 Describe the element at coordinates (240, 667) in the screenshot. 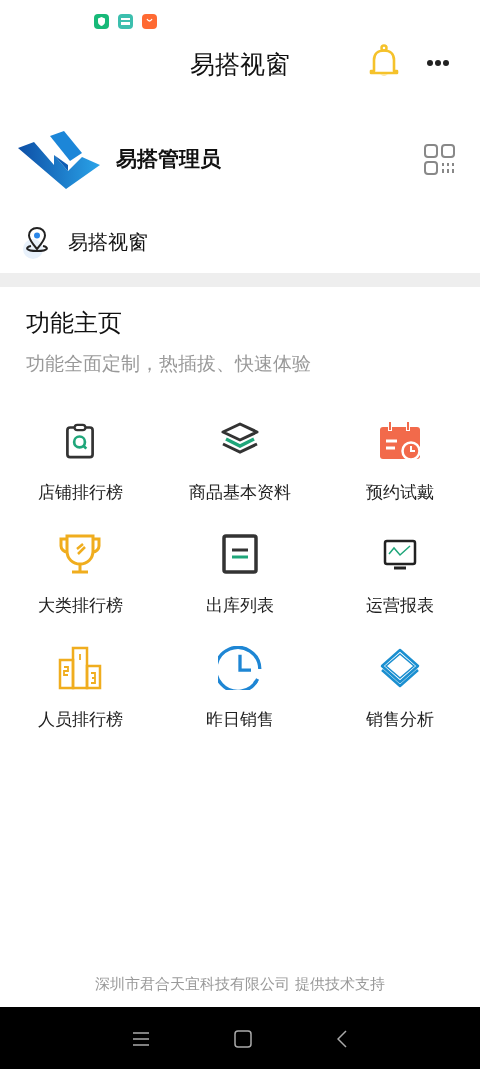

I see `clock-icon` at that location.